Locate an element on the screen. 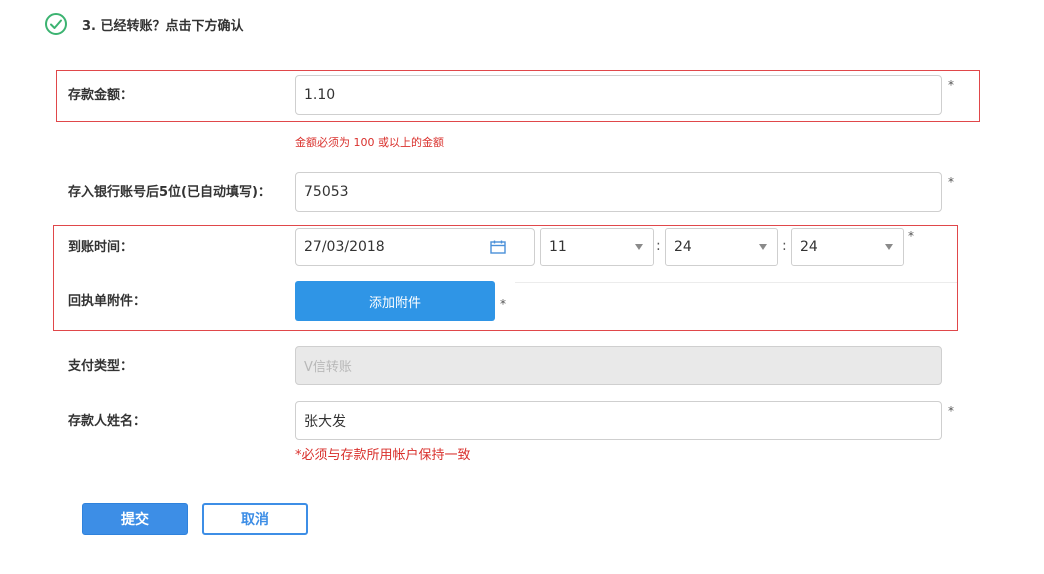 The height and width of the screenshot is (574, 1044). submit-button: 提交 is located at coordinates (135, 519).